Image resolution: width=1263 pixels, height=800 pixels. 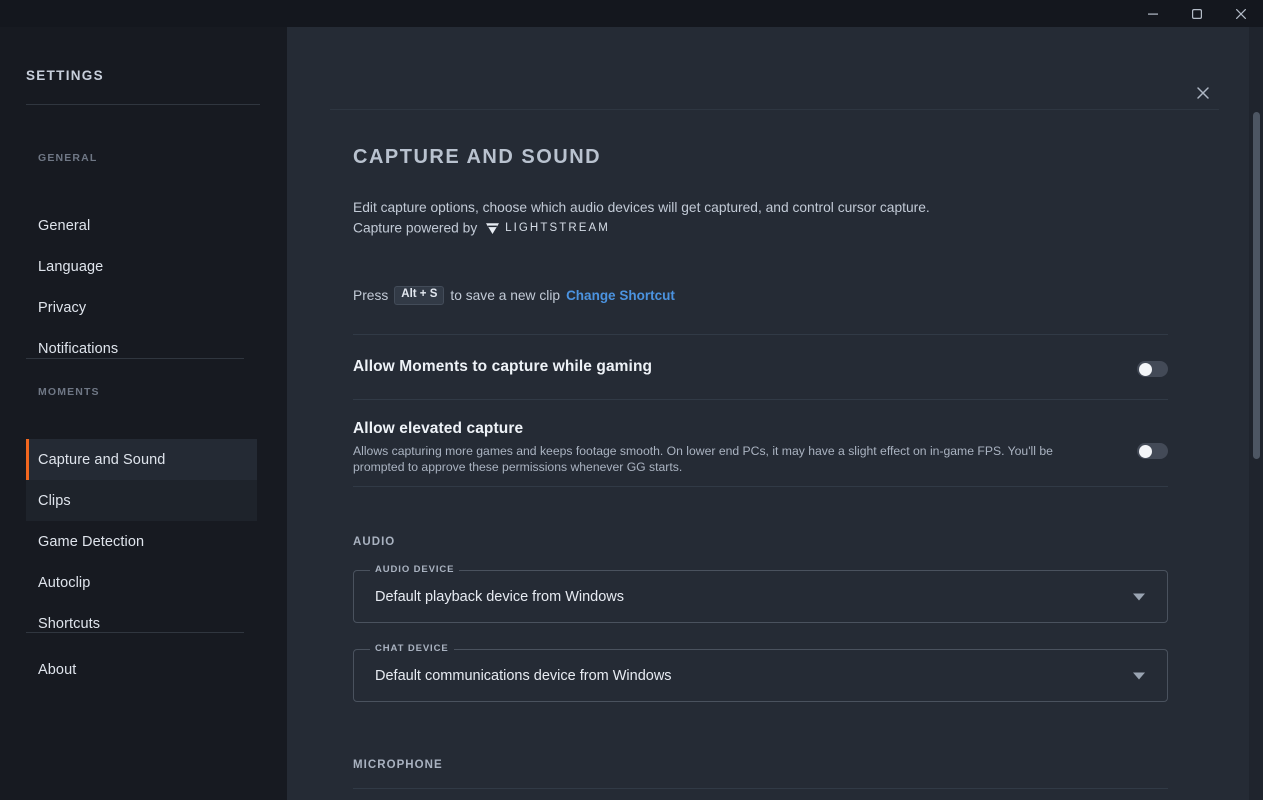 What do you see at coordinates (64, 225) in the screenshot?
I see `sidebar-item-label: General` at bounding box center [64, 225].